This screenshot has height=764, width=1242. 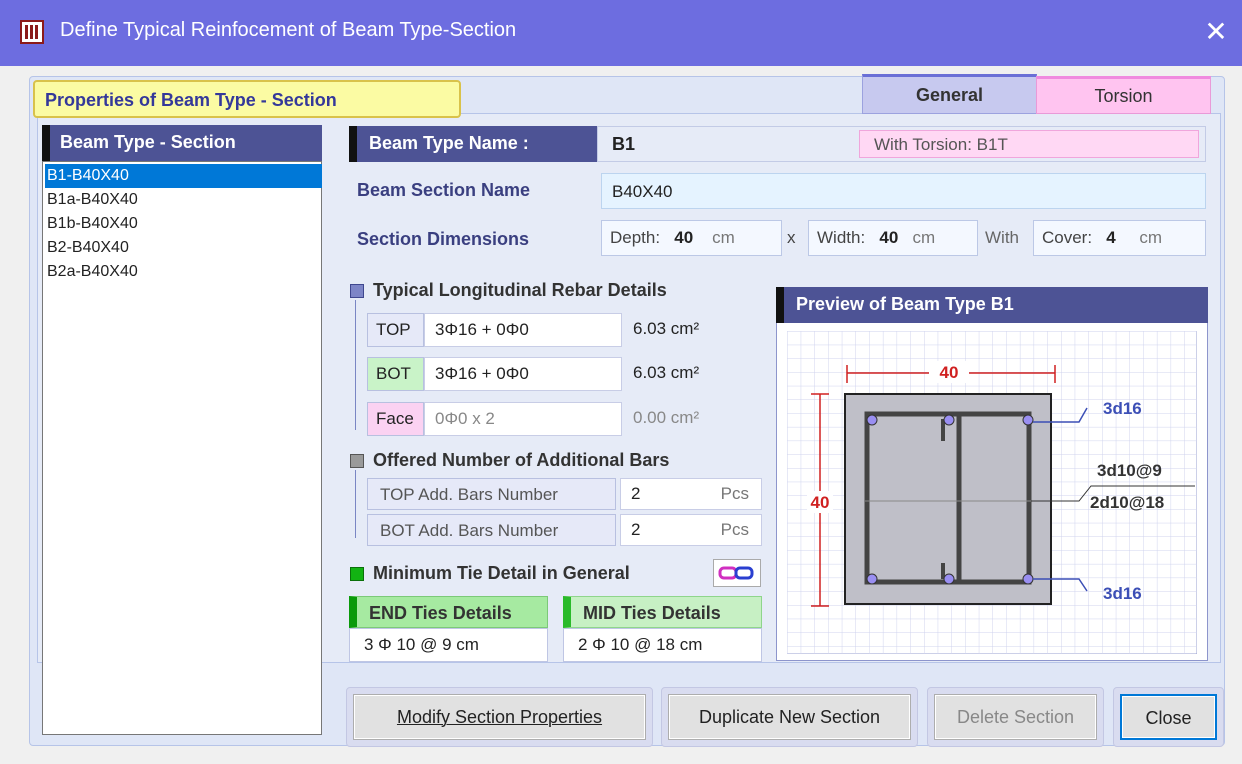 What do you see at coordinates (636, 529) in the screenshot?
I see `bot-add-bars-value: 2` at bounding box center [636, 529].